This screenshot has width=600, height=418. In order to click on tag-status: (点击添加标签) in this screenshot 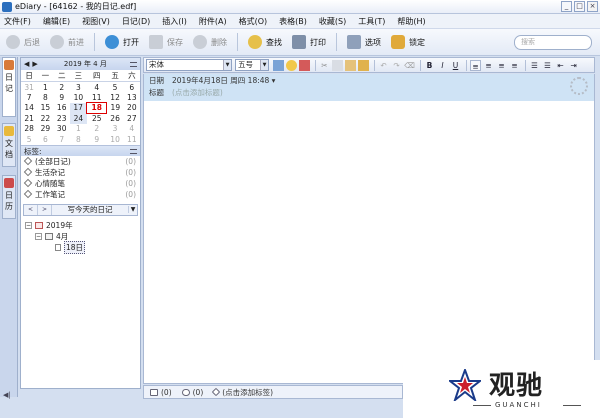, I will do `click(242, 392)`.